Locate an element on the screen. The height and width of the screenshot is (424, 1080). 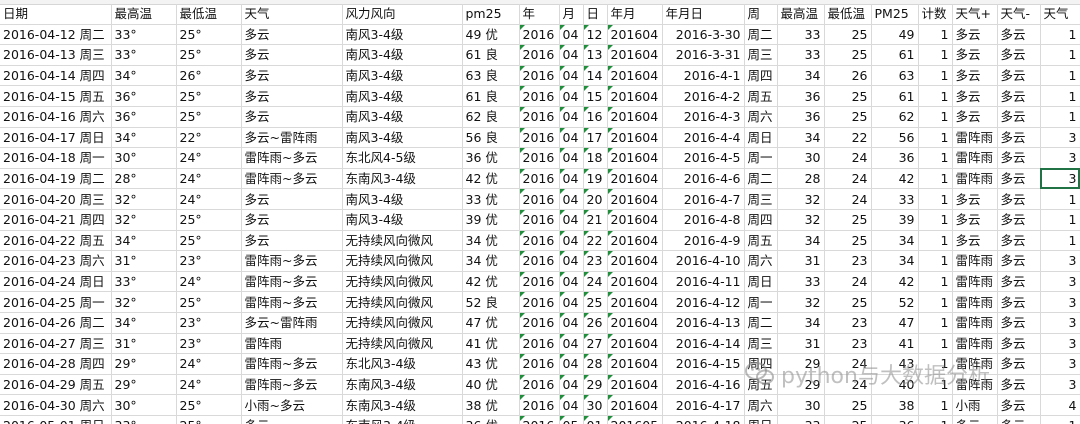
cell-pm25-num: 38 is located at coordinates (895, 405).